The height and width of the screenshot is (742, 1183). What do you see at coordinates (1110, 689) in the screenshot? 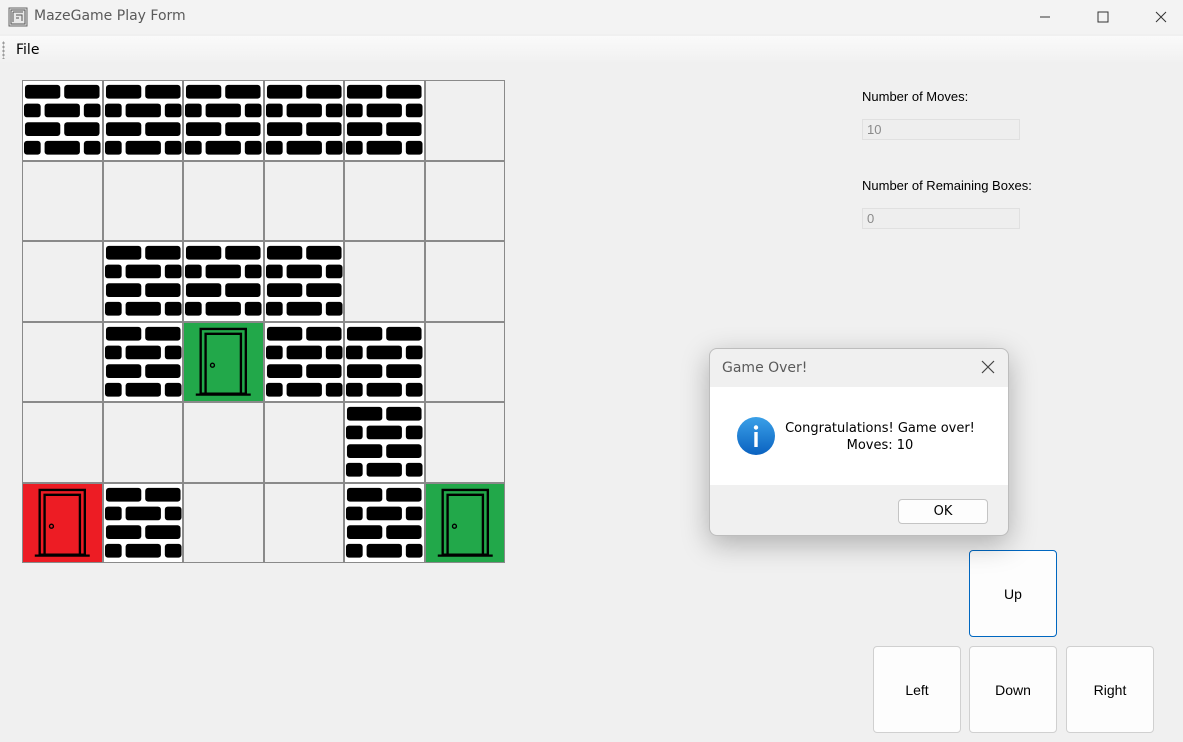
I see `right-button: Right` at bounding box center [1110, 689].